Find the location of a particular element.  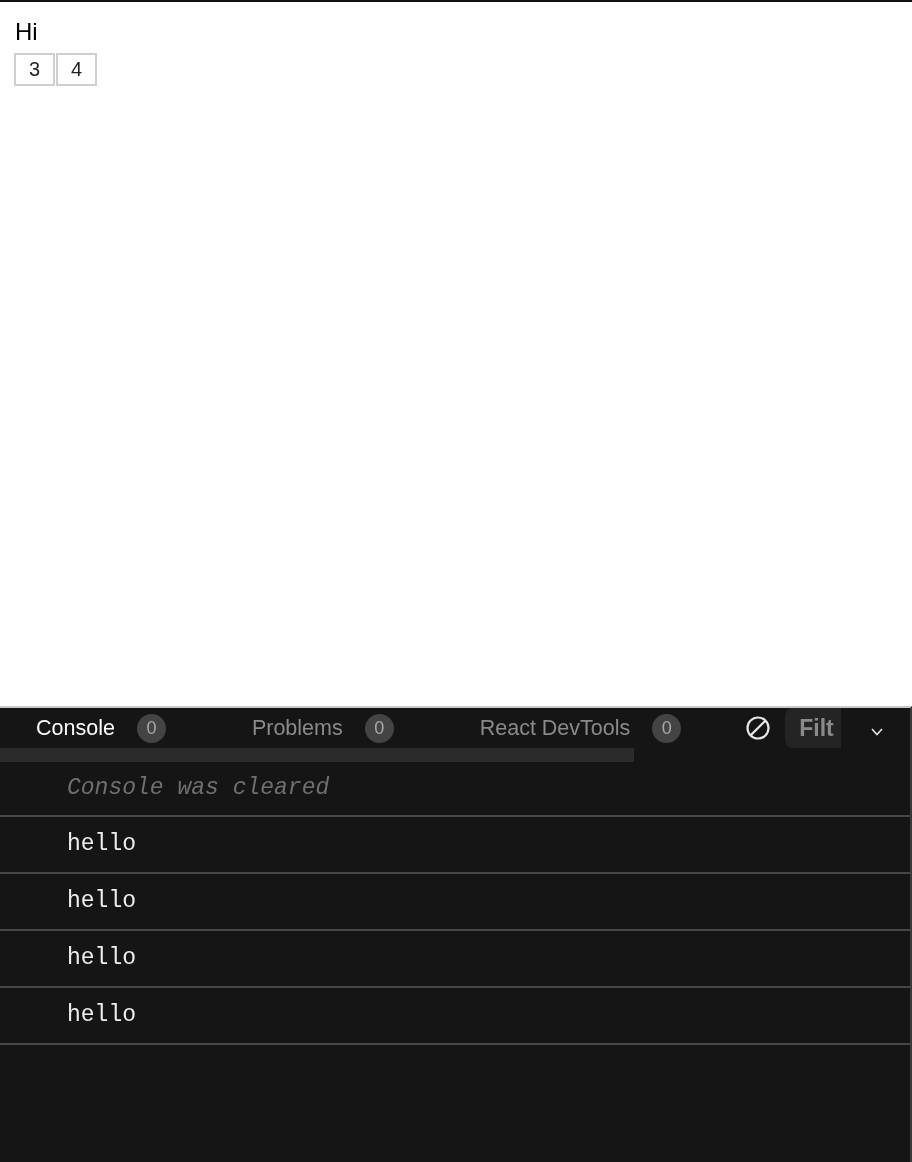

panel-tab: Console 0 is located at coordinates (101, 728).